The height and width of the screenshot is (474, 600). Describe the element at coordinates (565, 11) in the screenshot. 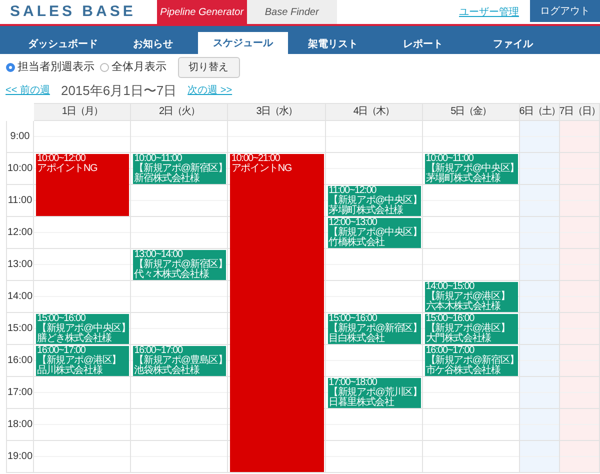

I see `logout-button: ログアウト` at that location.